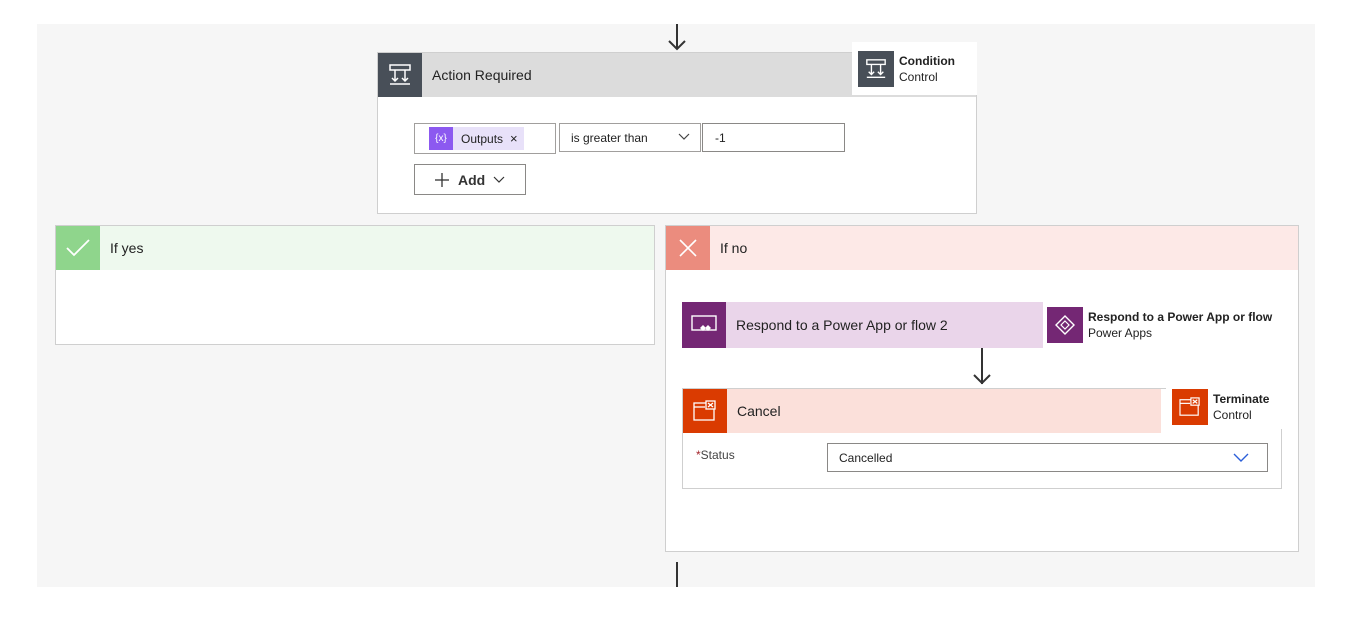  What do you see at coordinates (927, 60) in the screenshot?
I see `tooltip-title: Condition` at bounding box center [927, 60].